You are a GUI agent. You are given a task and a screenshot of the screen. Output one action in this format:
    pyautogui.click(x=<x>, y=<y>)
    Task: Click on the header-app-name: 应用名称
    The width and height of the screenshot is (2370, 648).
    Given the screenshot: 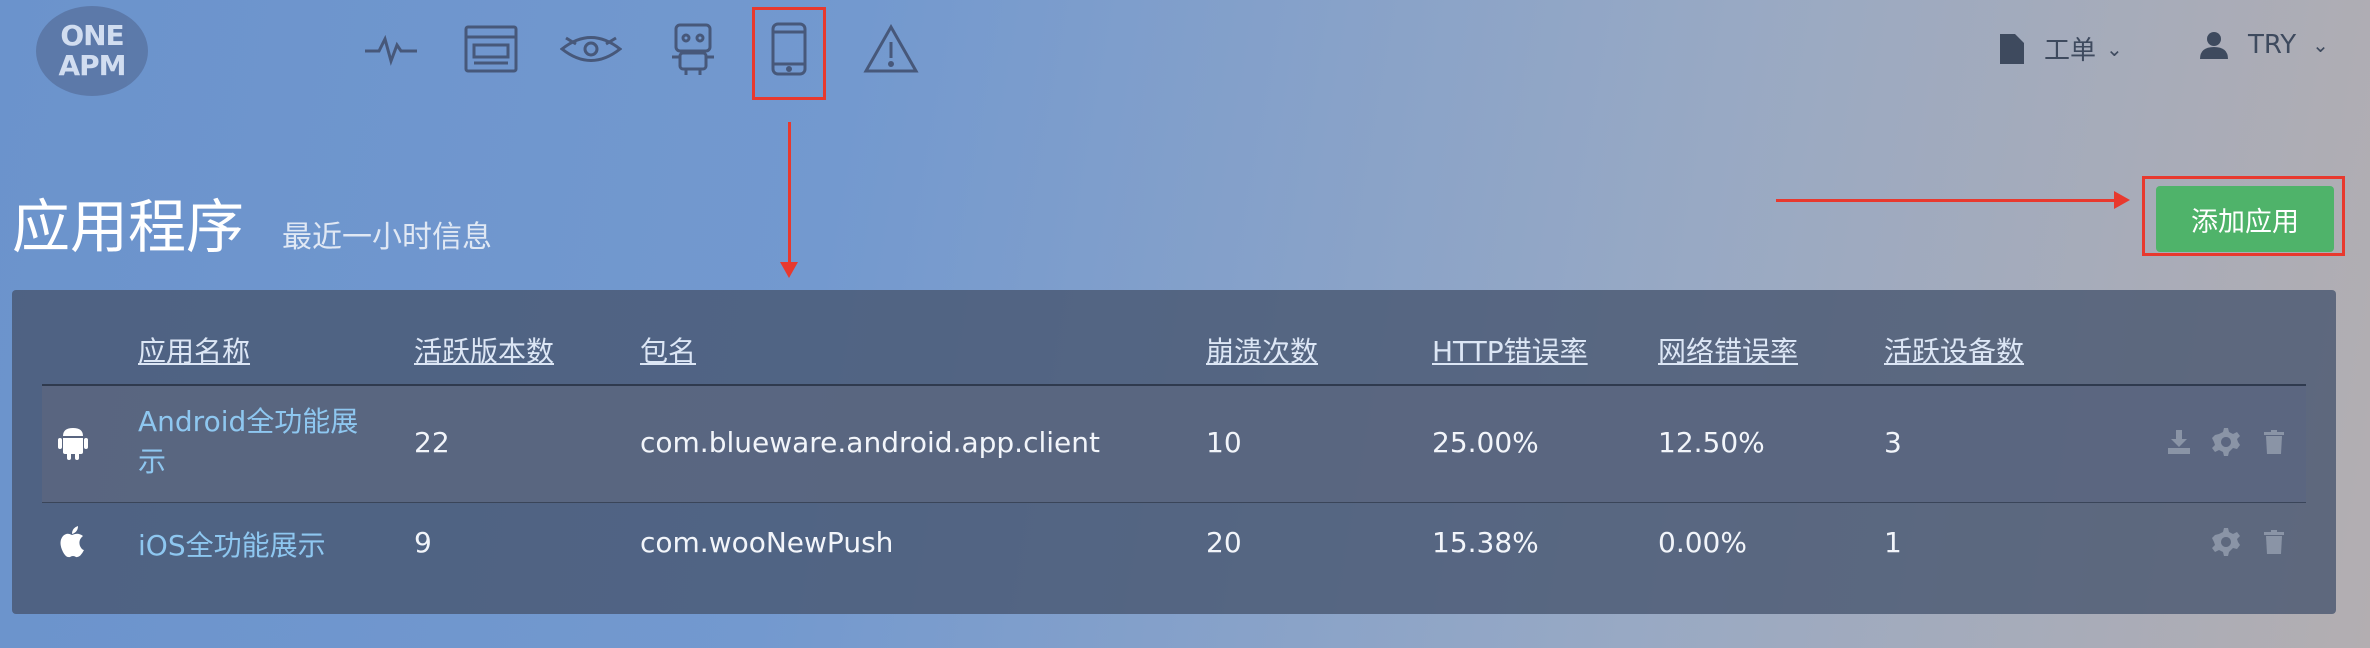 What is the action you would take?
    pyautogui.click(x=194, y=350)
    